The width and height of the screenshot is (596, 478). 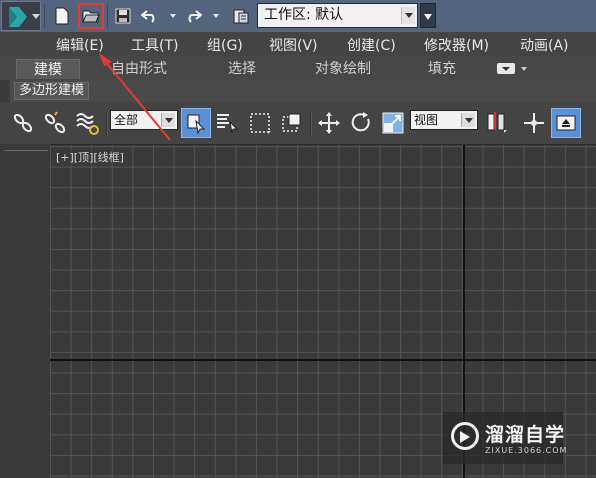 What do you see at coordinates (343, 69) in the screenshot?
I see `tab-object-paint: 对象绘制` at bounding box center [343, 69].